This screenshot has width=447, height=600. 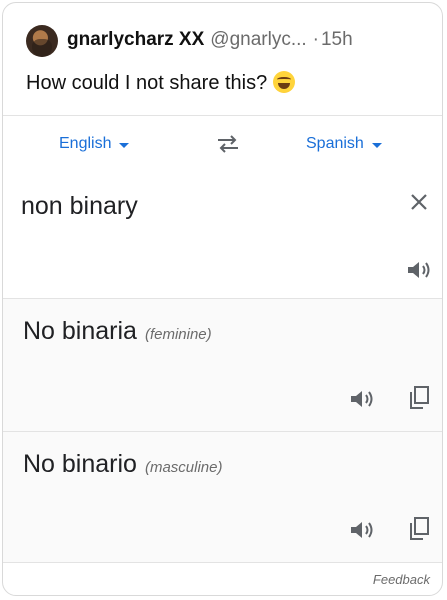 What do you see at coordinates (85, 143) in the screenshot?
I see `source-language-label: English` at bounding box center [85, 143].